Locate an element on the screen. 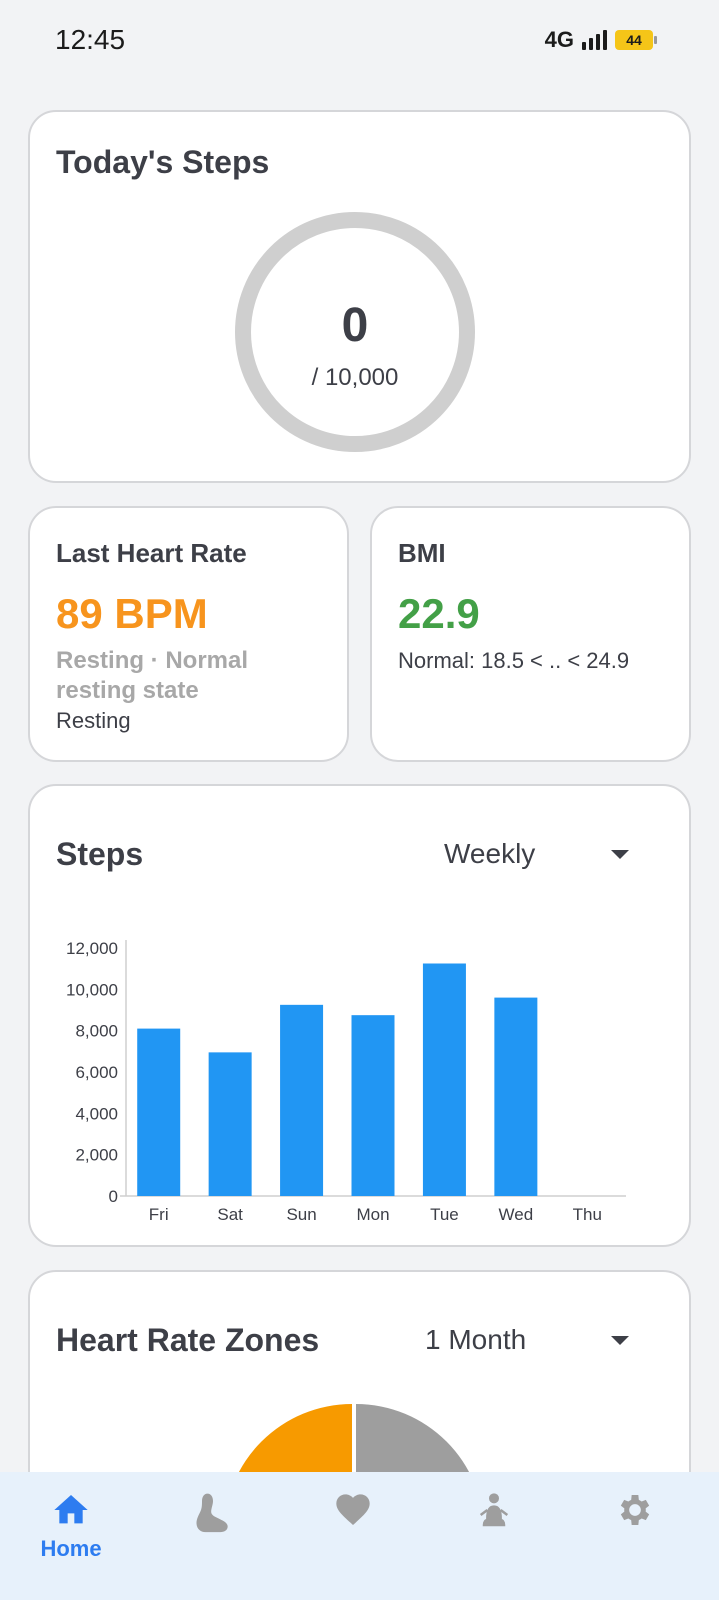  steps-goal: / 10,000 is located at coordinates (355, 377).